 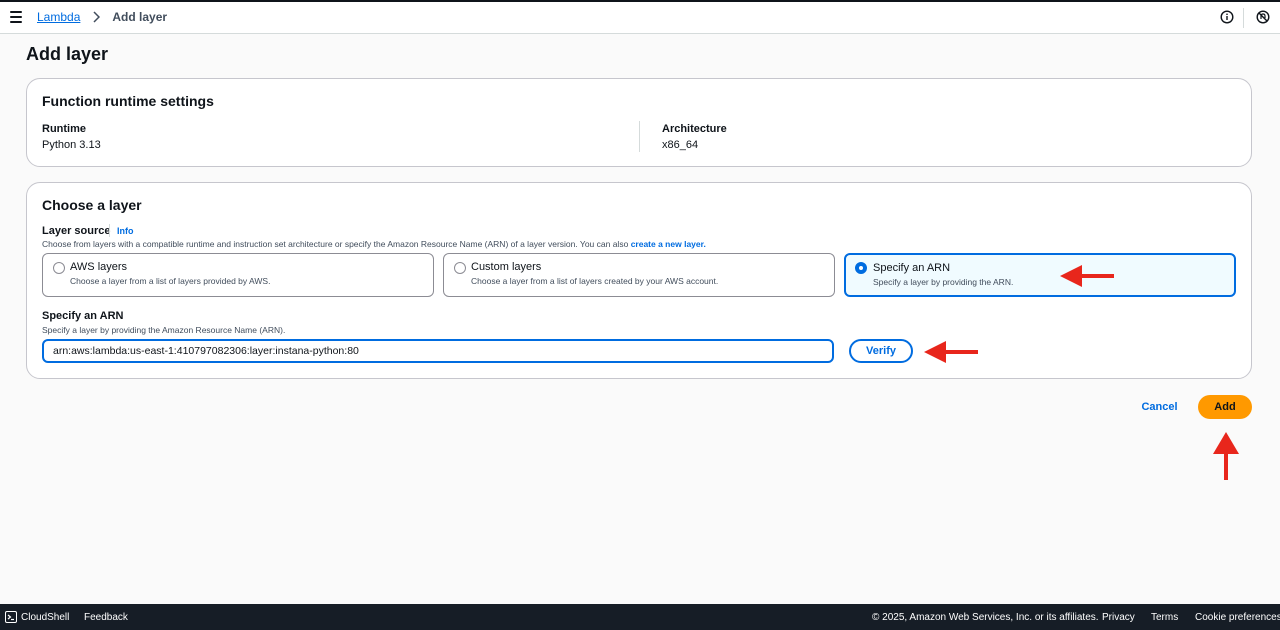 I want to click on runtime-panel-title: Function runtime settings, so click(x=128, y=101).